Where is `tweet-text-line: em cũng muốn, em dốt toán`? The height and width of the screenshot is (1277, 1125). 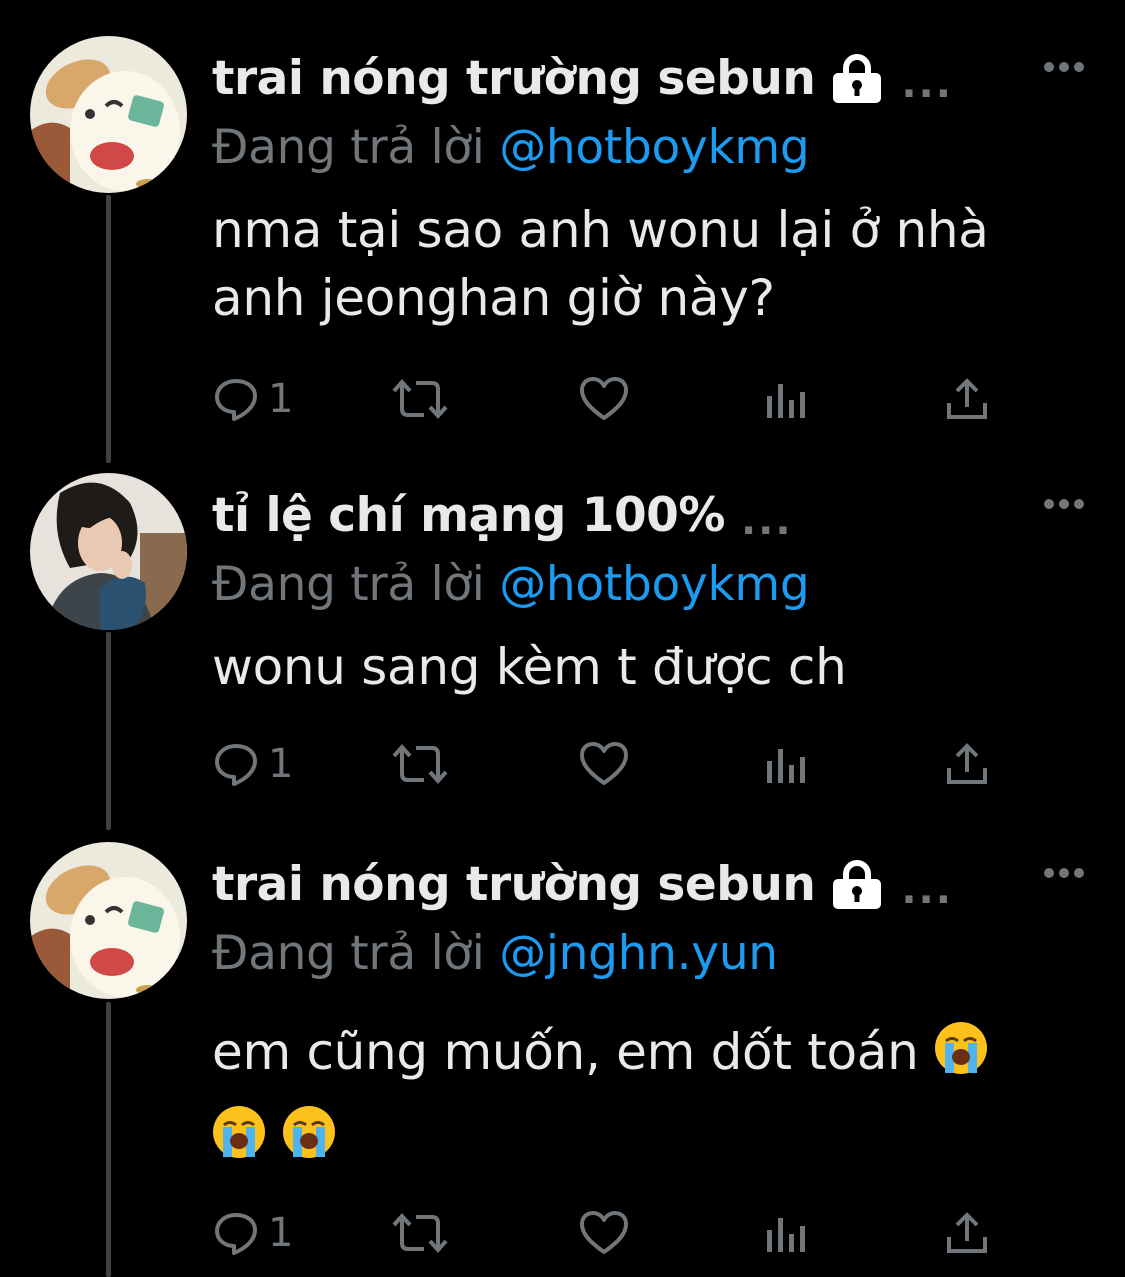
tweet-text-line: em cũng muốn, em dốt toán is located at coordinates (565, 1052).